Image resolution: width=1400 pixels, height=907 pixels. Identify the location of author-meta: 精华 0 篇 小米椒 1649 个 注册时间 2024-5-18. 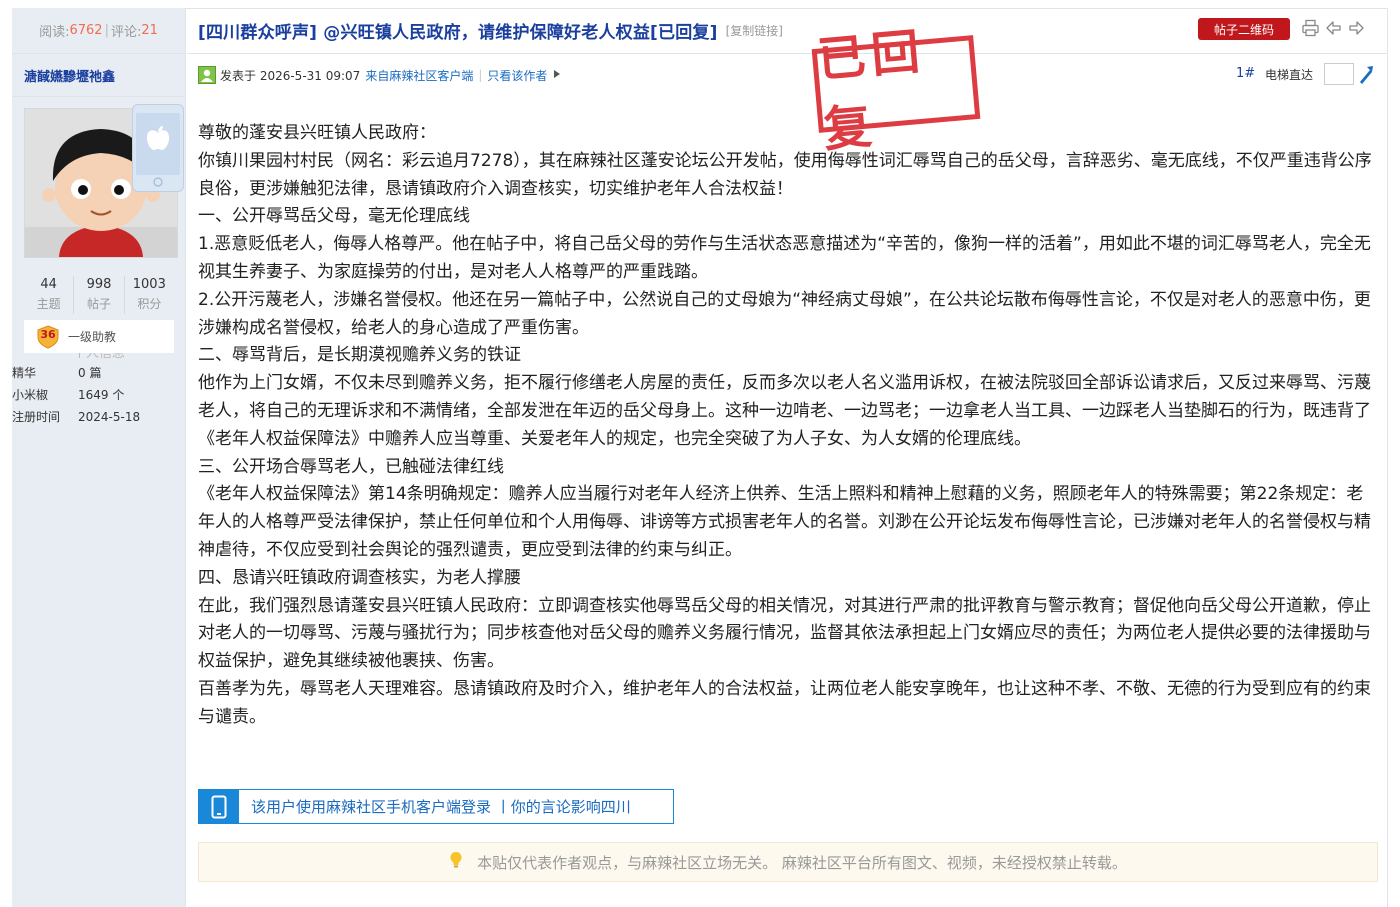
(76, 395).